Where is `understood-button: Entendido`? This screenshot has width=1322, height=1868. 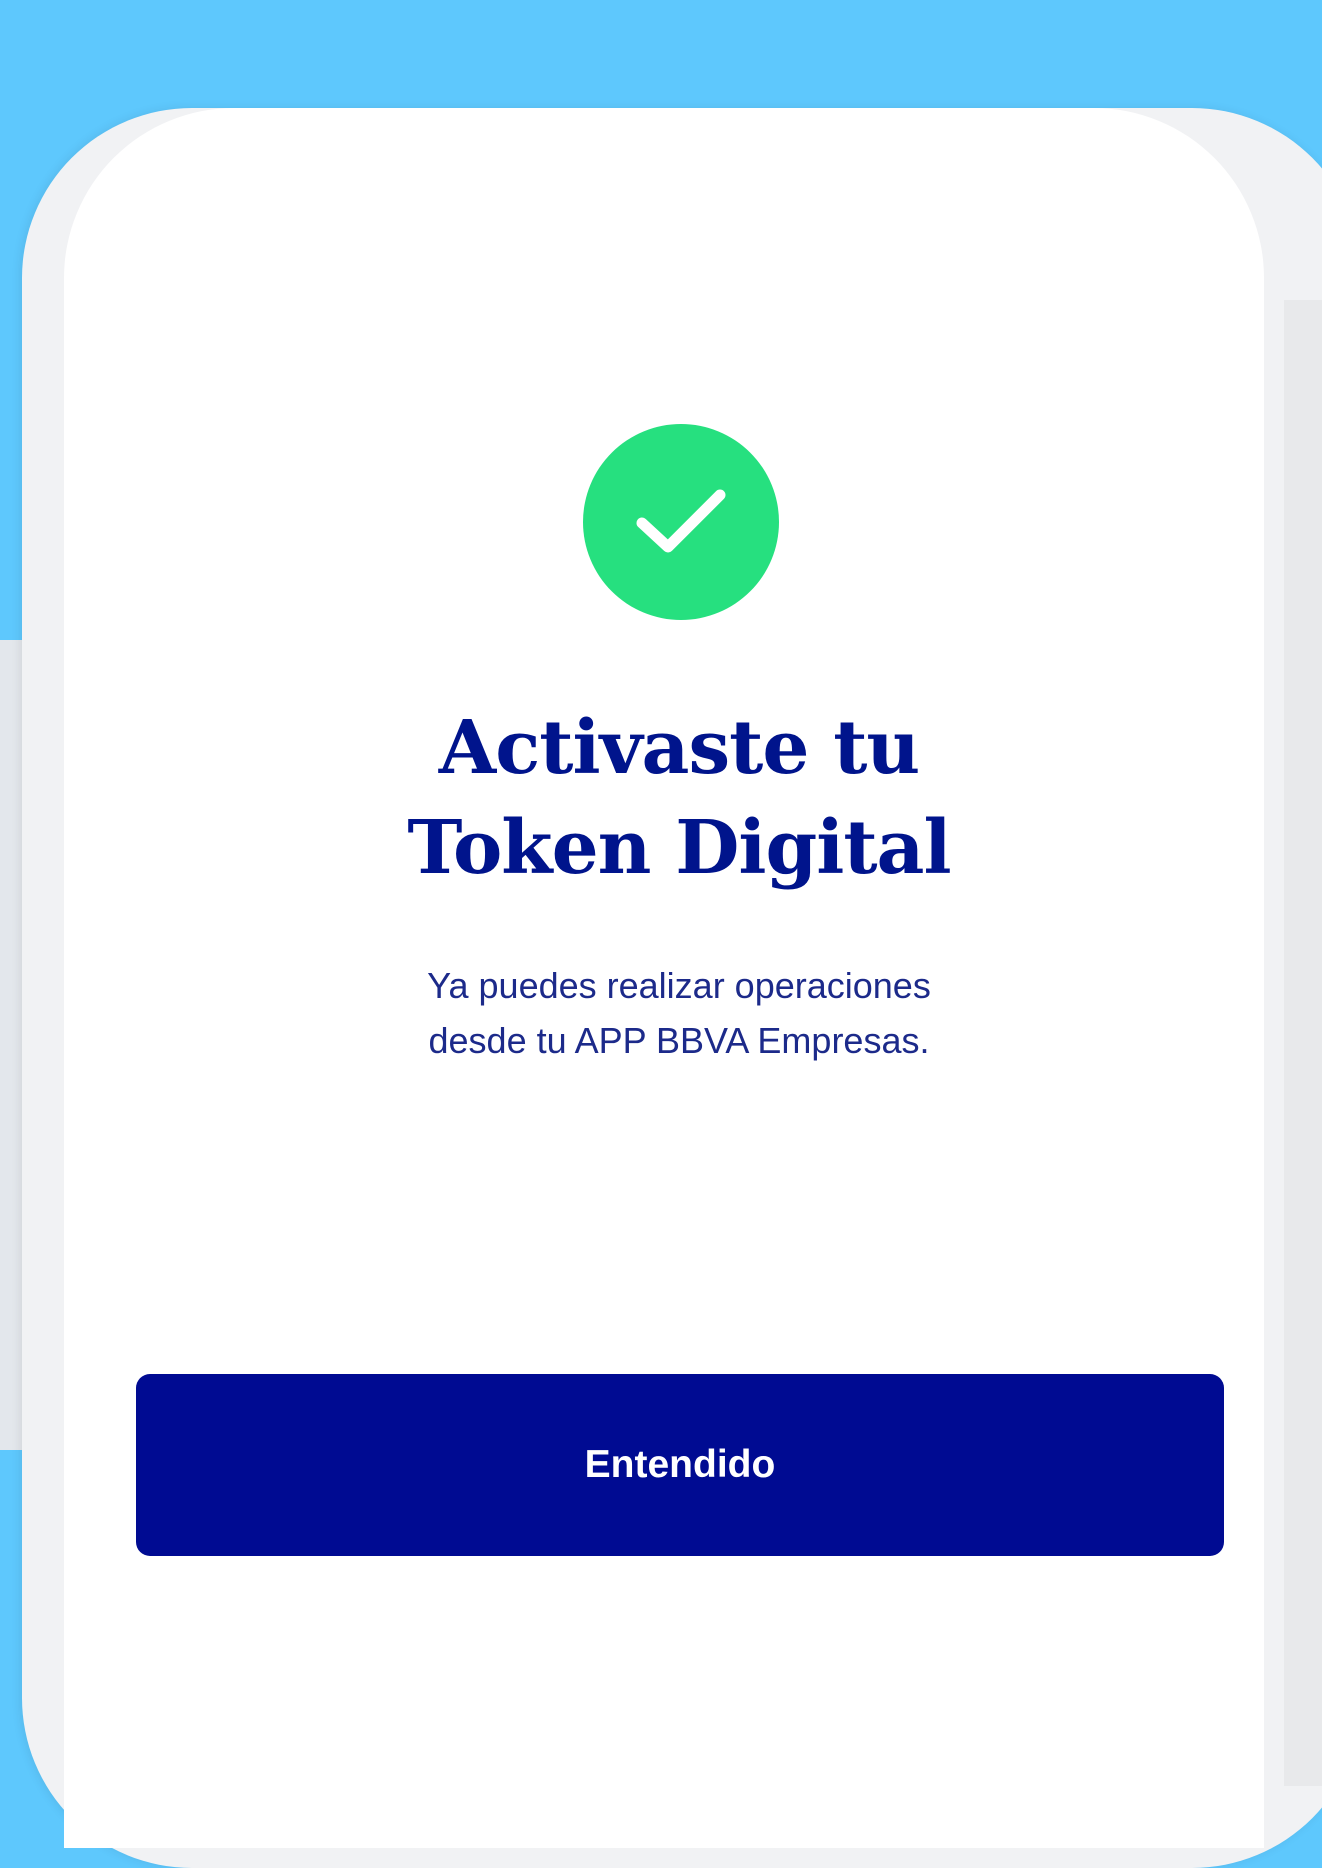
understood-button: Entendido is located at coordinates (680, 1465).